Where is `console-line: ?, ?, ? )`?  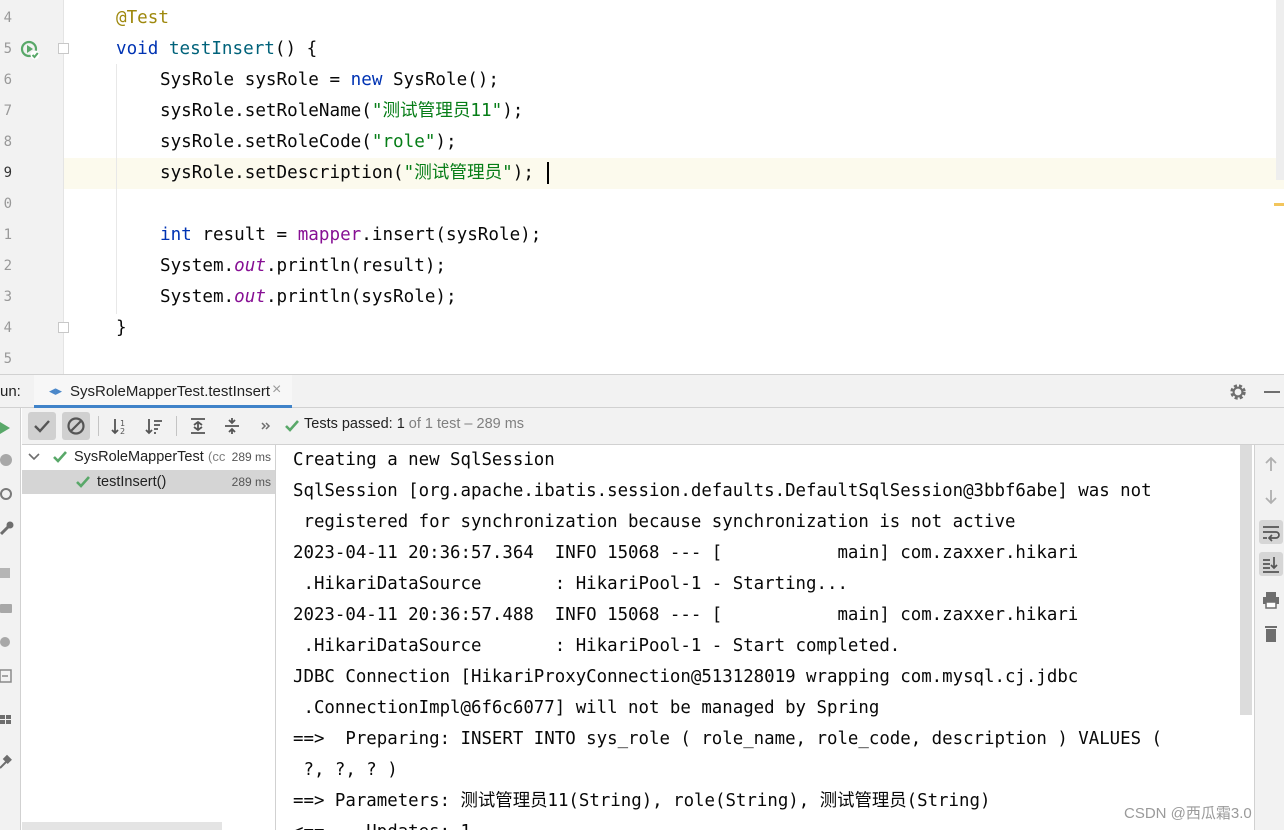 console-line: ?, ?, ? ) is located at coordinates (345, 770).